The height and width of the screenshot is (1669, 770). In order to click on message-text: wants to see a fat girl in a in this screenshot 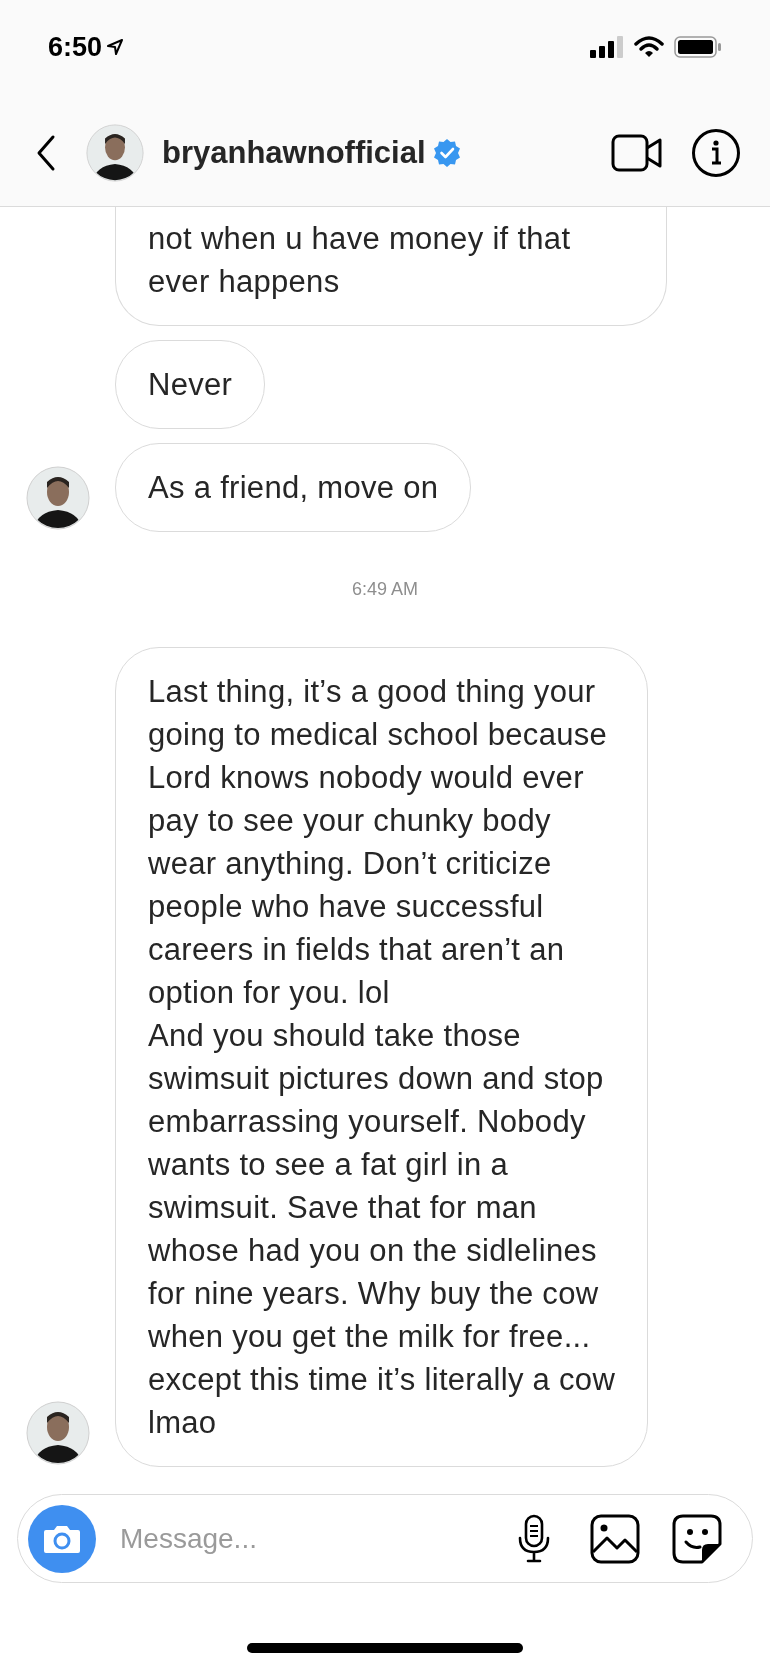, I will do `click(328, 1165)`.